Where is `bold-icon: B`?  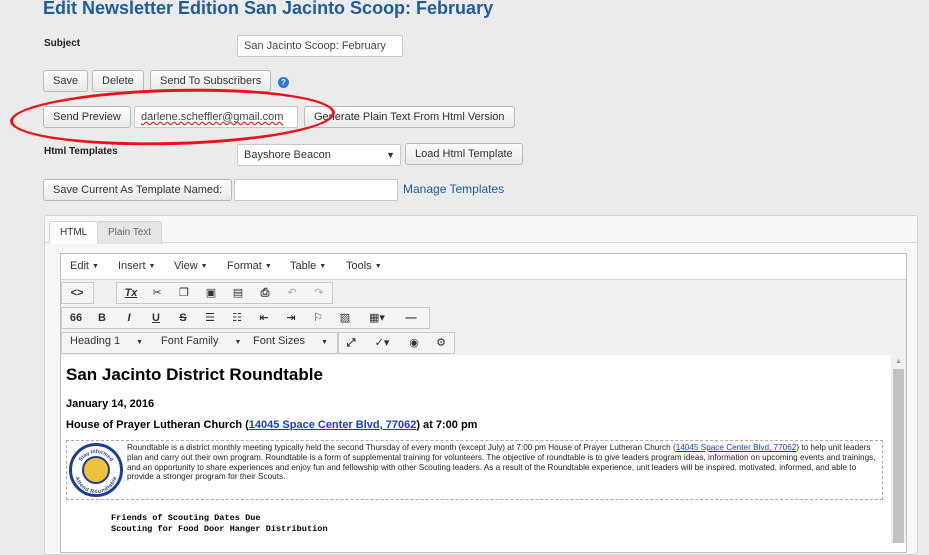 bold-icon: B is located at coordinates (102, 318).